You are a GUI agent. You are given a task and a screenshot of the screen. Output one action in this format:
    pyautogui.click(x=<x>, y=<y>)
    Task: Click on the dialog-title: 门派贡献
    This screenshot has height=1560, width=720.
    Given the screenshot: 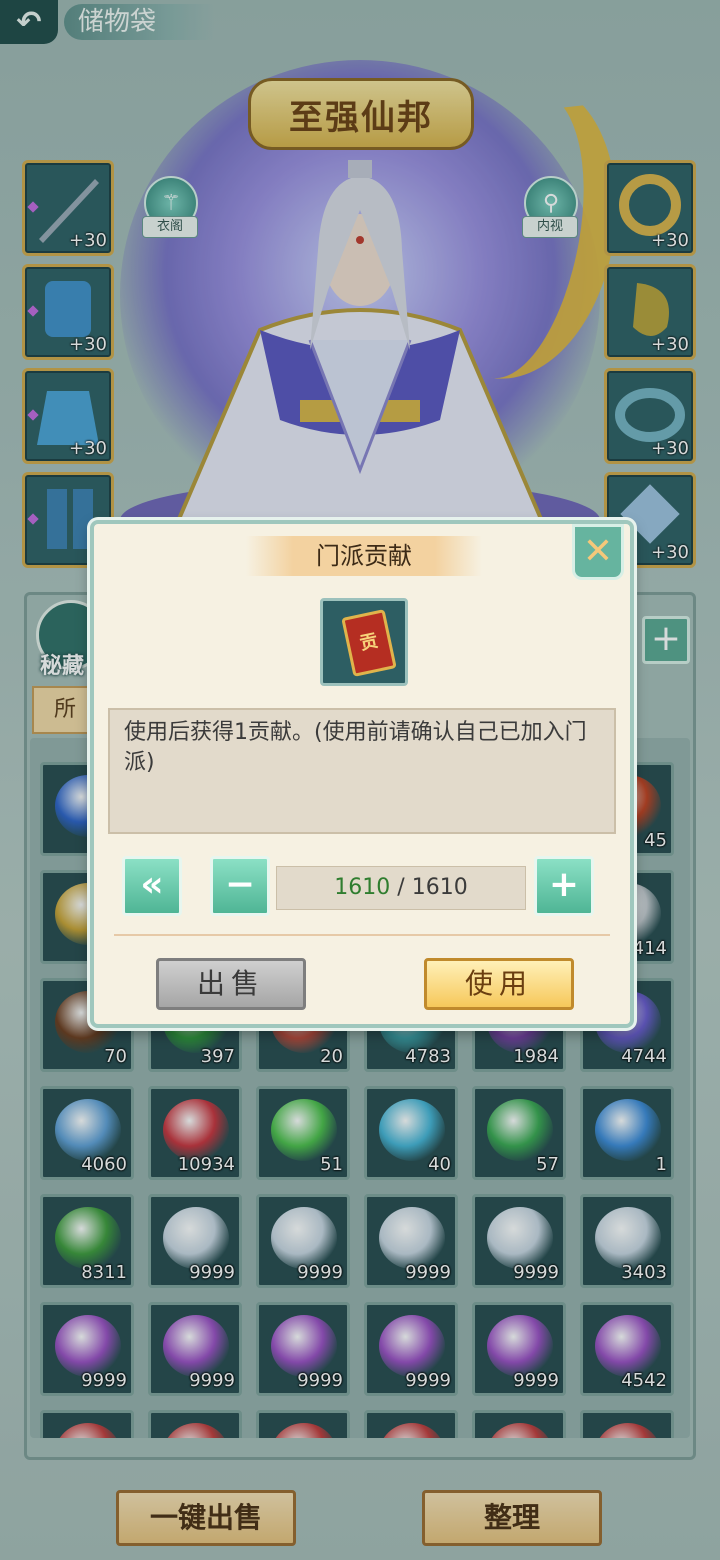 What is the action you would take?
    pyautogui.click(x=364, y=556)
    